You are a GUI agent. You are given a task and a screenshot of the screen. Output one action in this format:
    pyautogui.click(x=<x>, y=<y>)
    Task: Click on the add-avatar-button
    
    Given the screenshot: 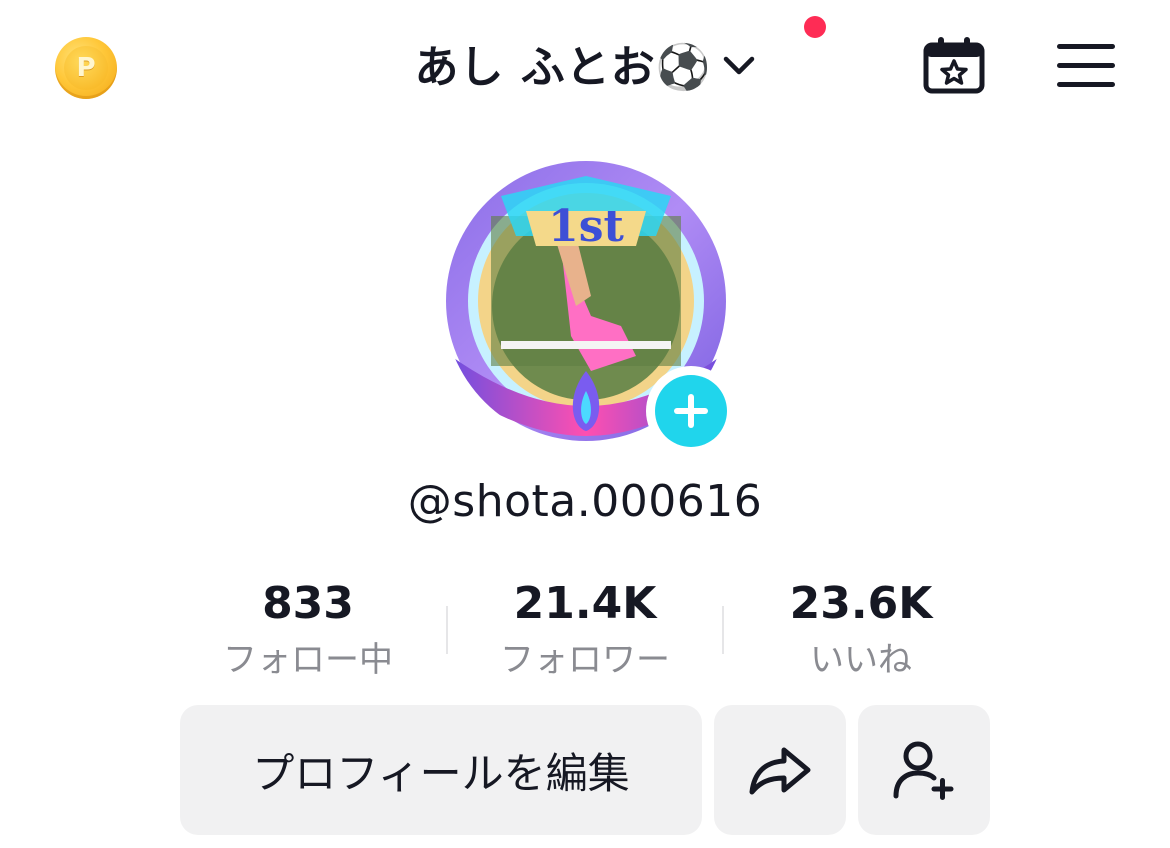 What is the action you would take?
    pyautogui.click(x=691, y=411)
    